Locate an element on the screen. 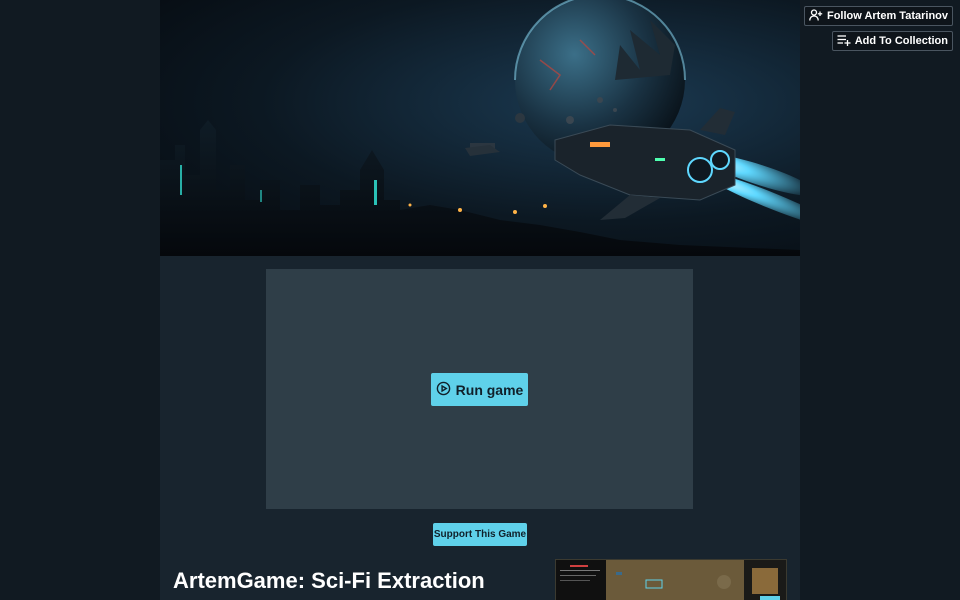 Image resolution: width=960 pixels, height=600 pixels. follow-label: Follow Artem Tatarinov is located at coordinates (887, 16).